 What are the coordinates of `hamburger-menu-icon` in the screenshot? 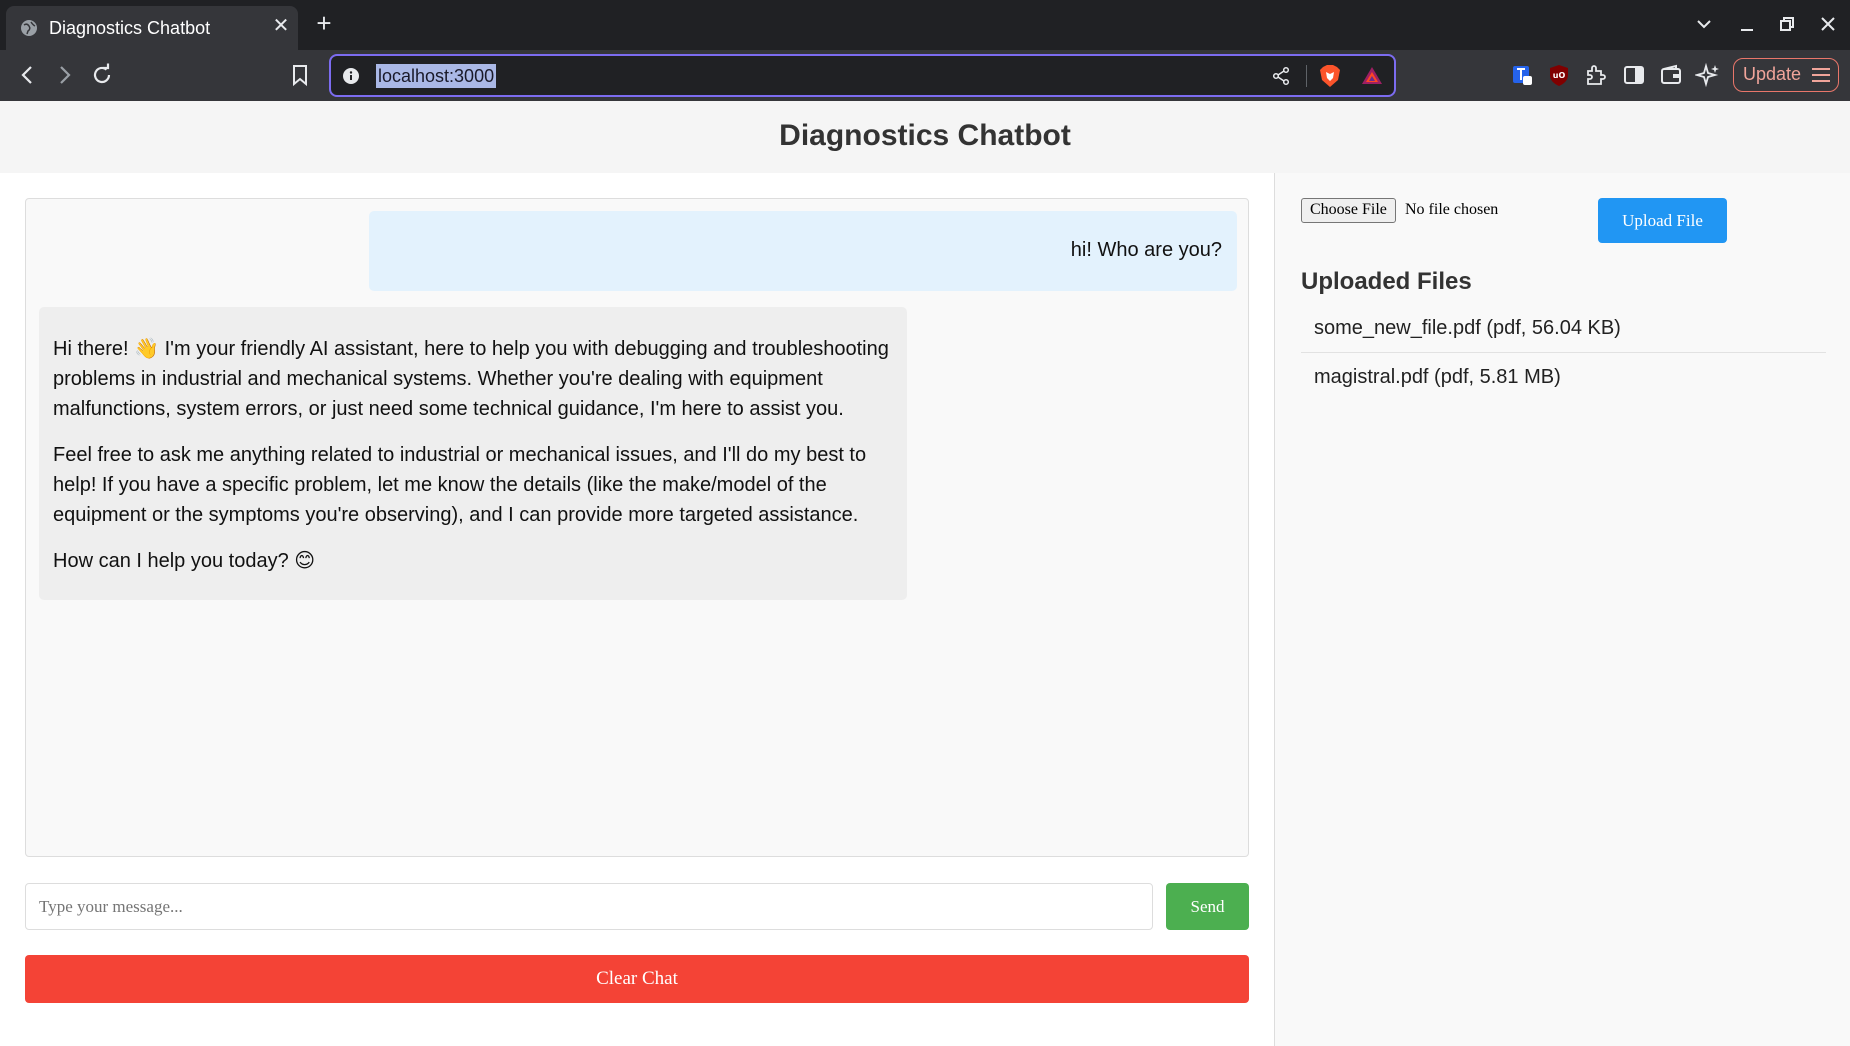 It's located at (1821, 75).